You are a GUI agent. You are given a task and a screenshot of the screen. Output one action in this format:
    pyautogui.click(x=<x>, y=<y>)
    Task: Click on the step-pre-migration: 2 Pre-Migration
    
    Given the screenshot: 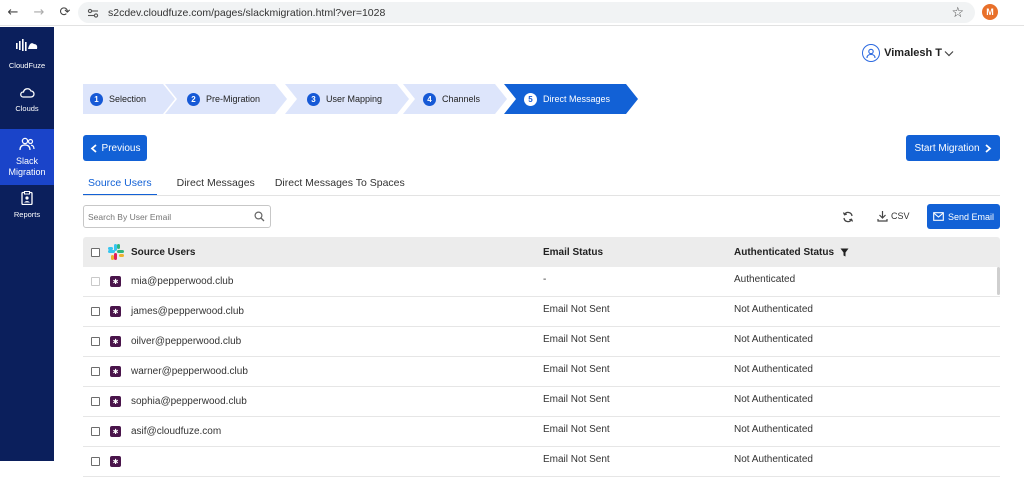 What is the action you would take?
    pyautogui.click(x=226, y=99)
    